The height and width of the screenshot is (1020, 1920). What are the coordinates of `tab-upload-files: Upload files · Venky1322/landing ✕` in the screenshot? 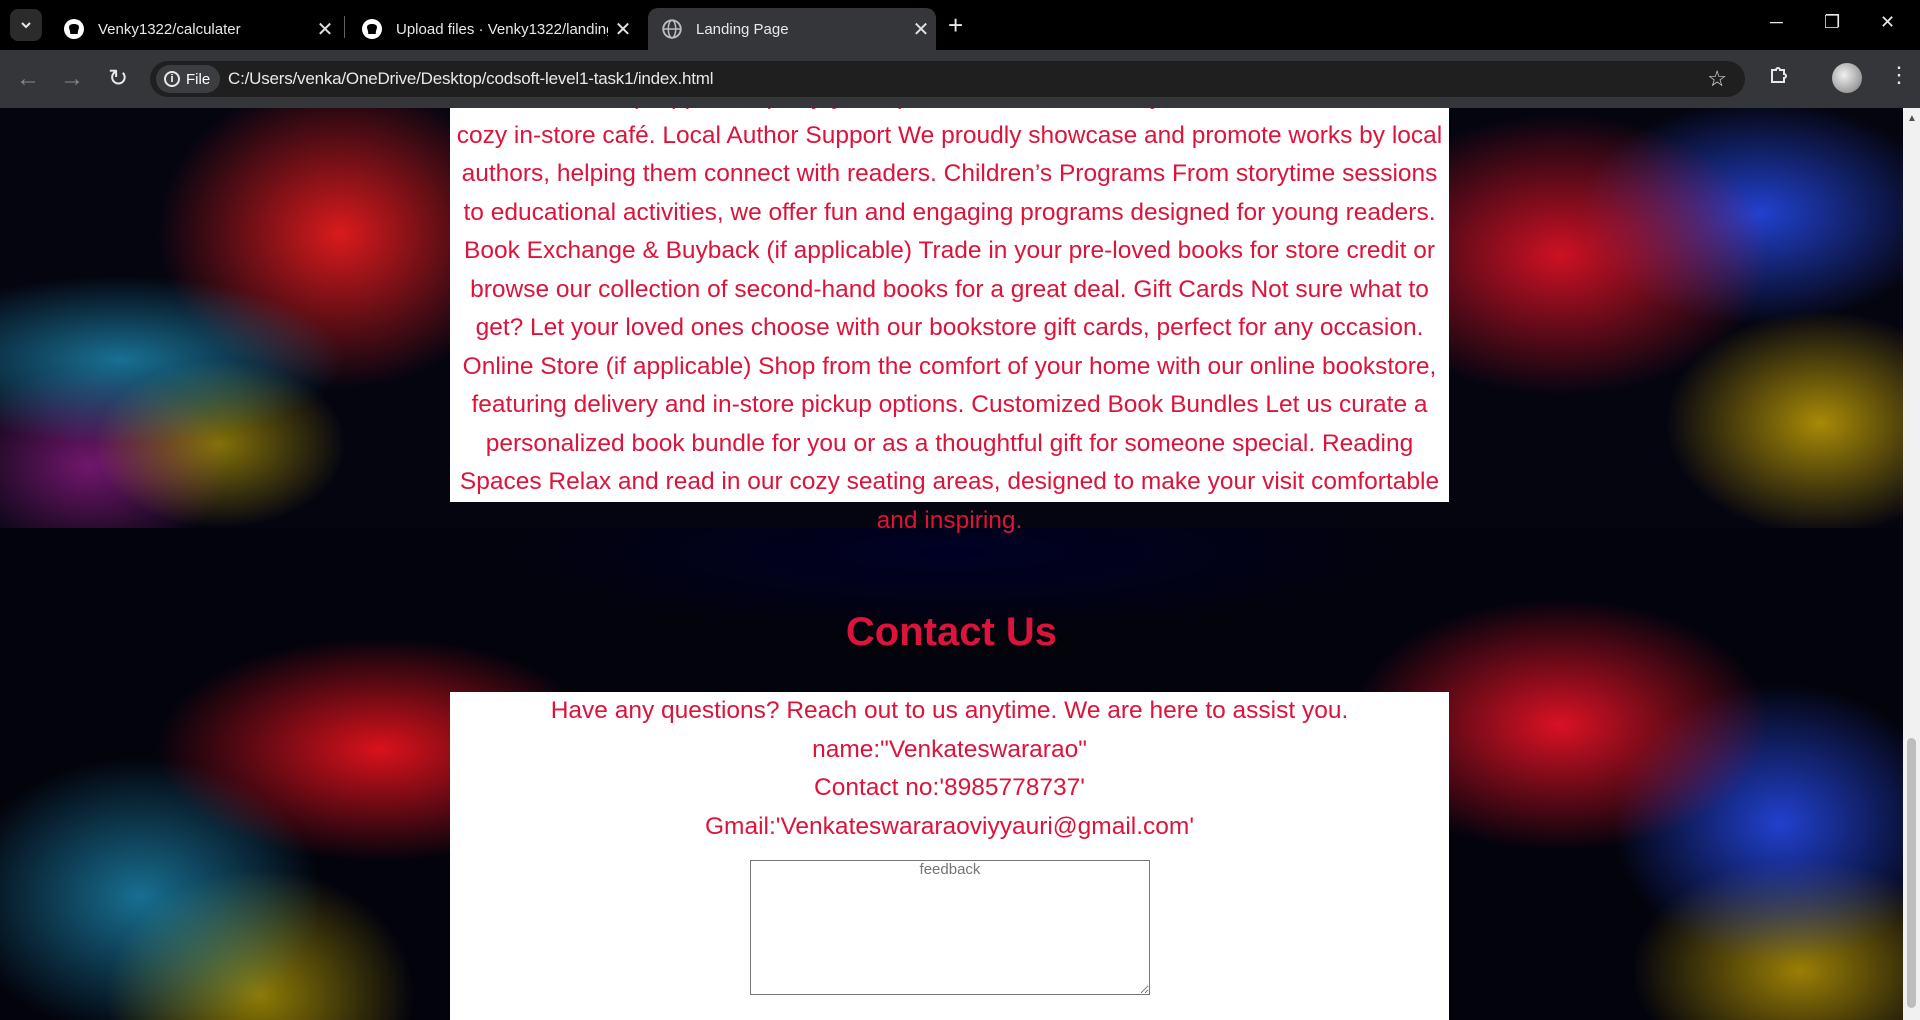 It's located at (493, 29).